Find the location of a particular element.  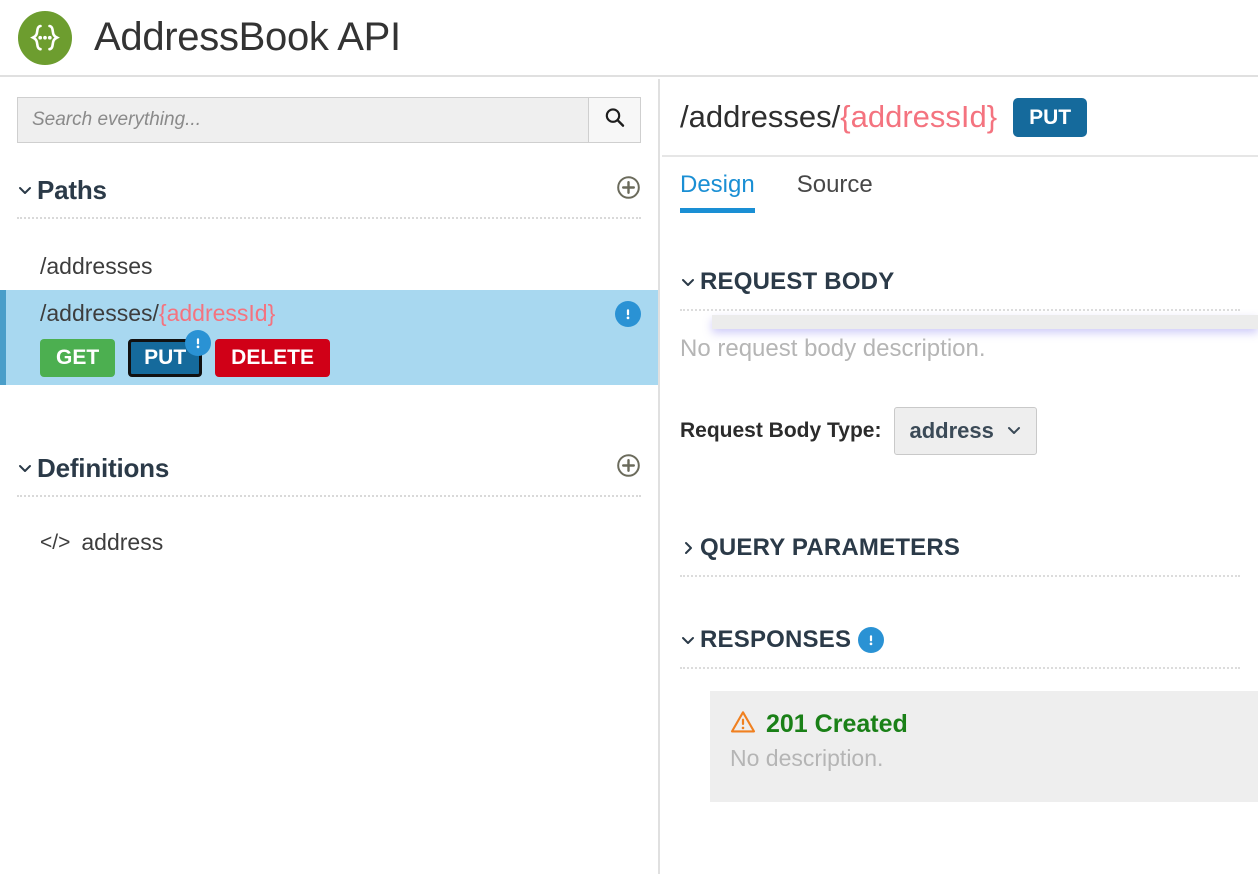

path-row-top: /addresses/{addressId} is located at coordinates (340, 313).